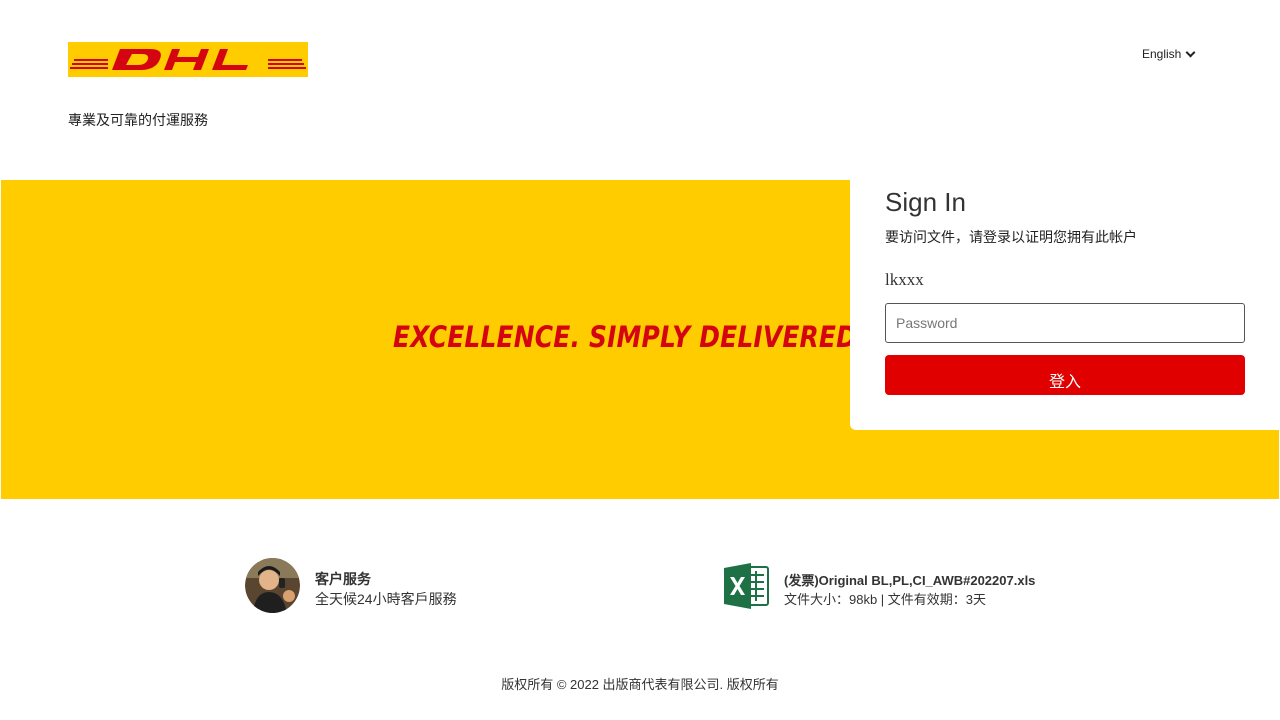 The image size is (1280, 720). What do you see at coordinates (343, 579) in the screenshot?
I see `support-title: 客户服务` at bounding box center [343, 579].